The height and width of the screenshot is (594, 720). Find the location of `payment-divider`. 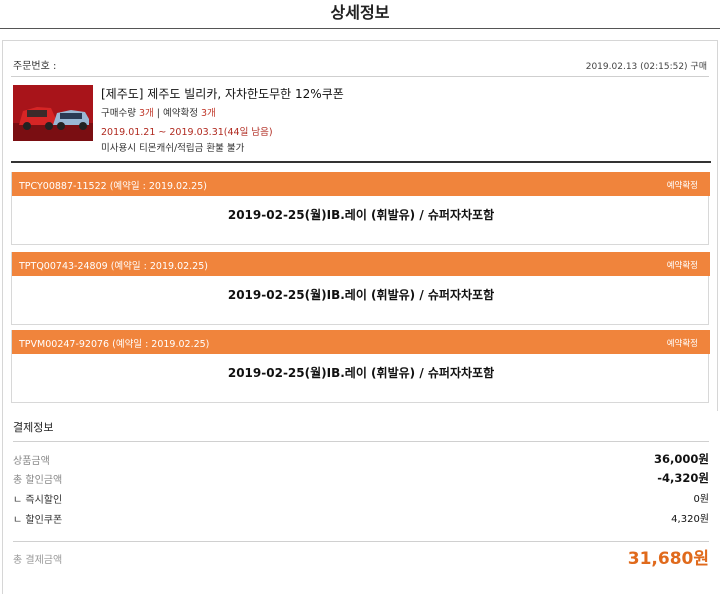

payment-divider is located at coordinates (361, 441).